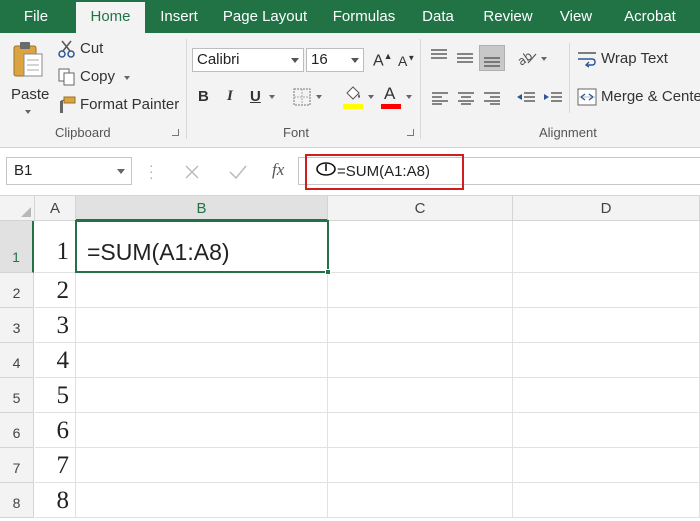 The height and width of the screenshot is (521, 700). Describe the element at coordinates (527, 57) in the screenshot. I see `orientation-icon: ab` at that location.